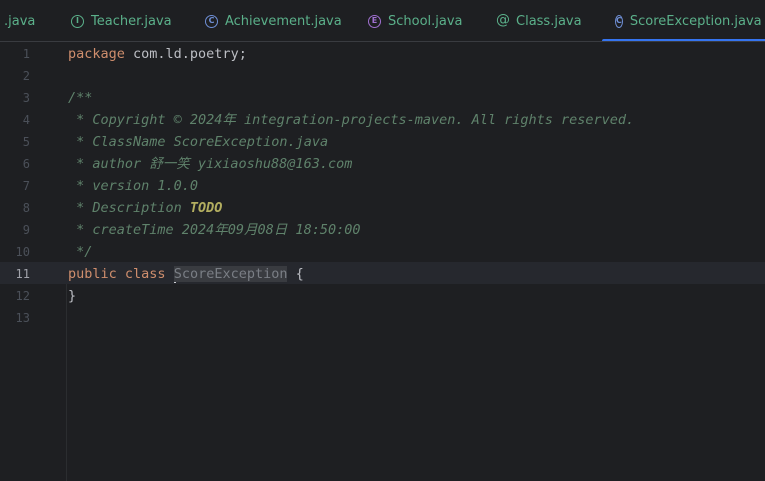 The height and width of the screenshot is (481, 765). What do you see at coordinates (26, 120) in the screenshot?
I see `line-number: 4` at bounding box center [26, 120].